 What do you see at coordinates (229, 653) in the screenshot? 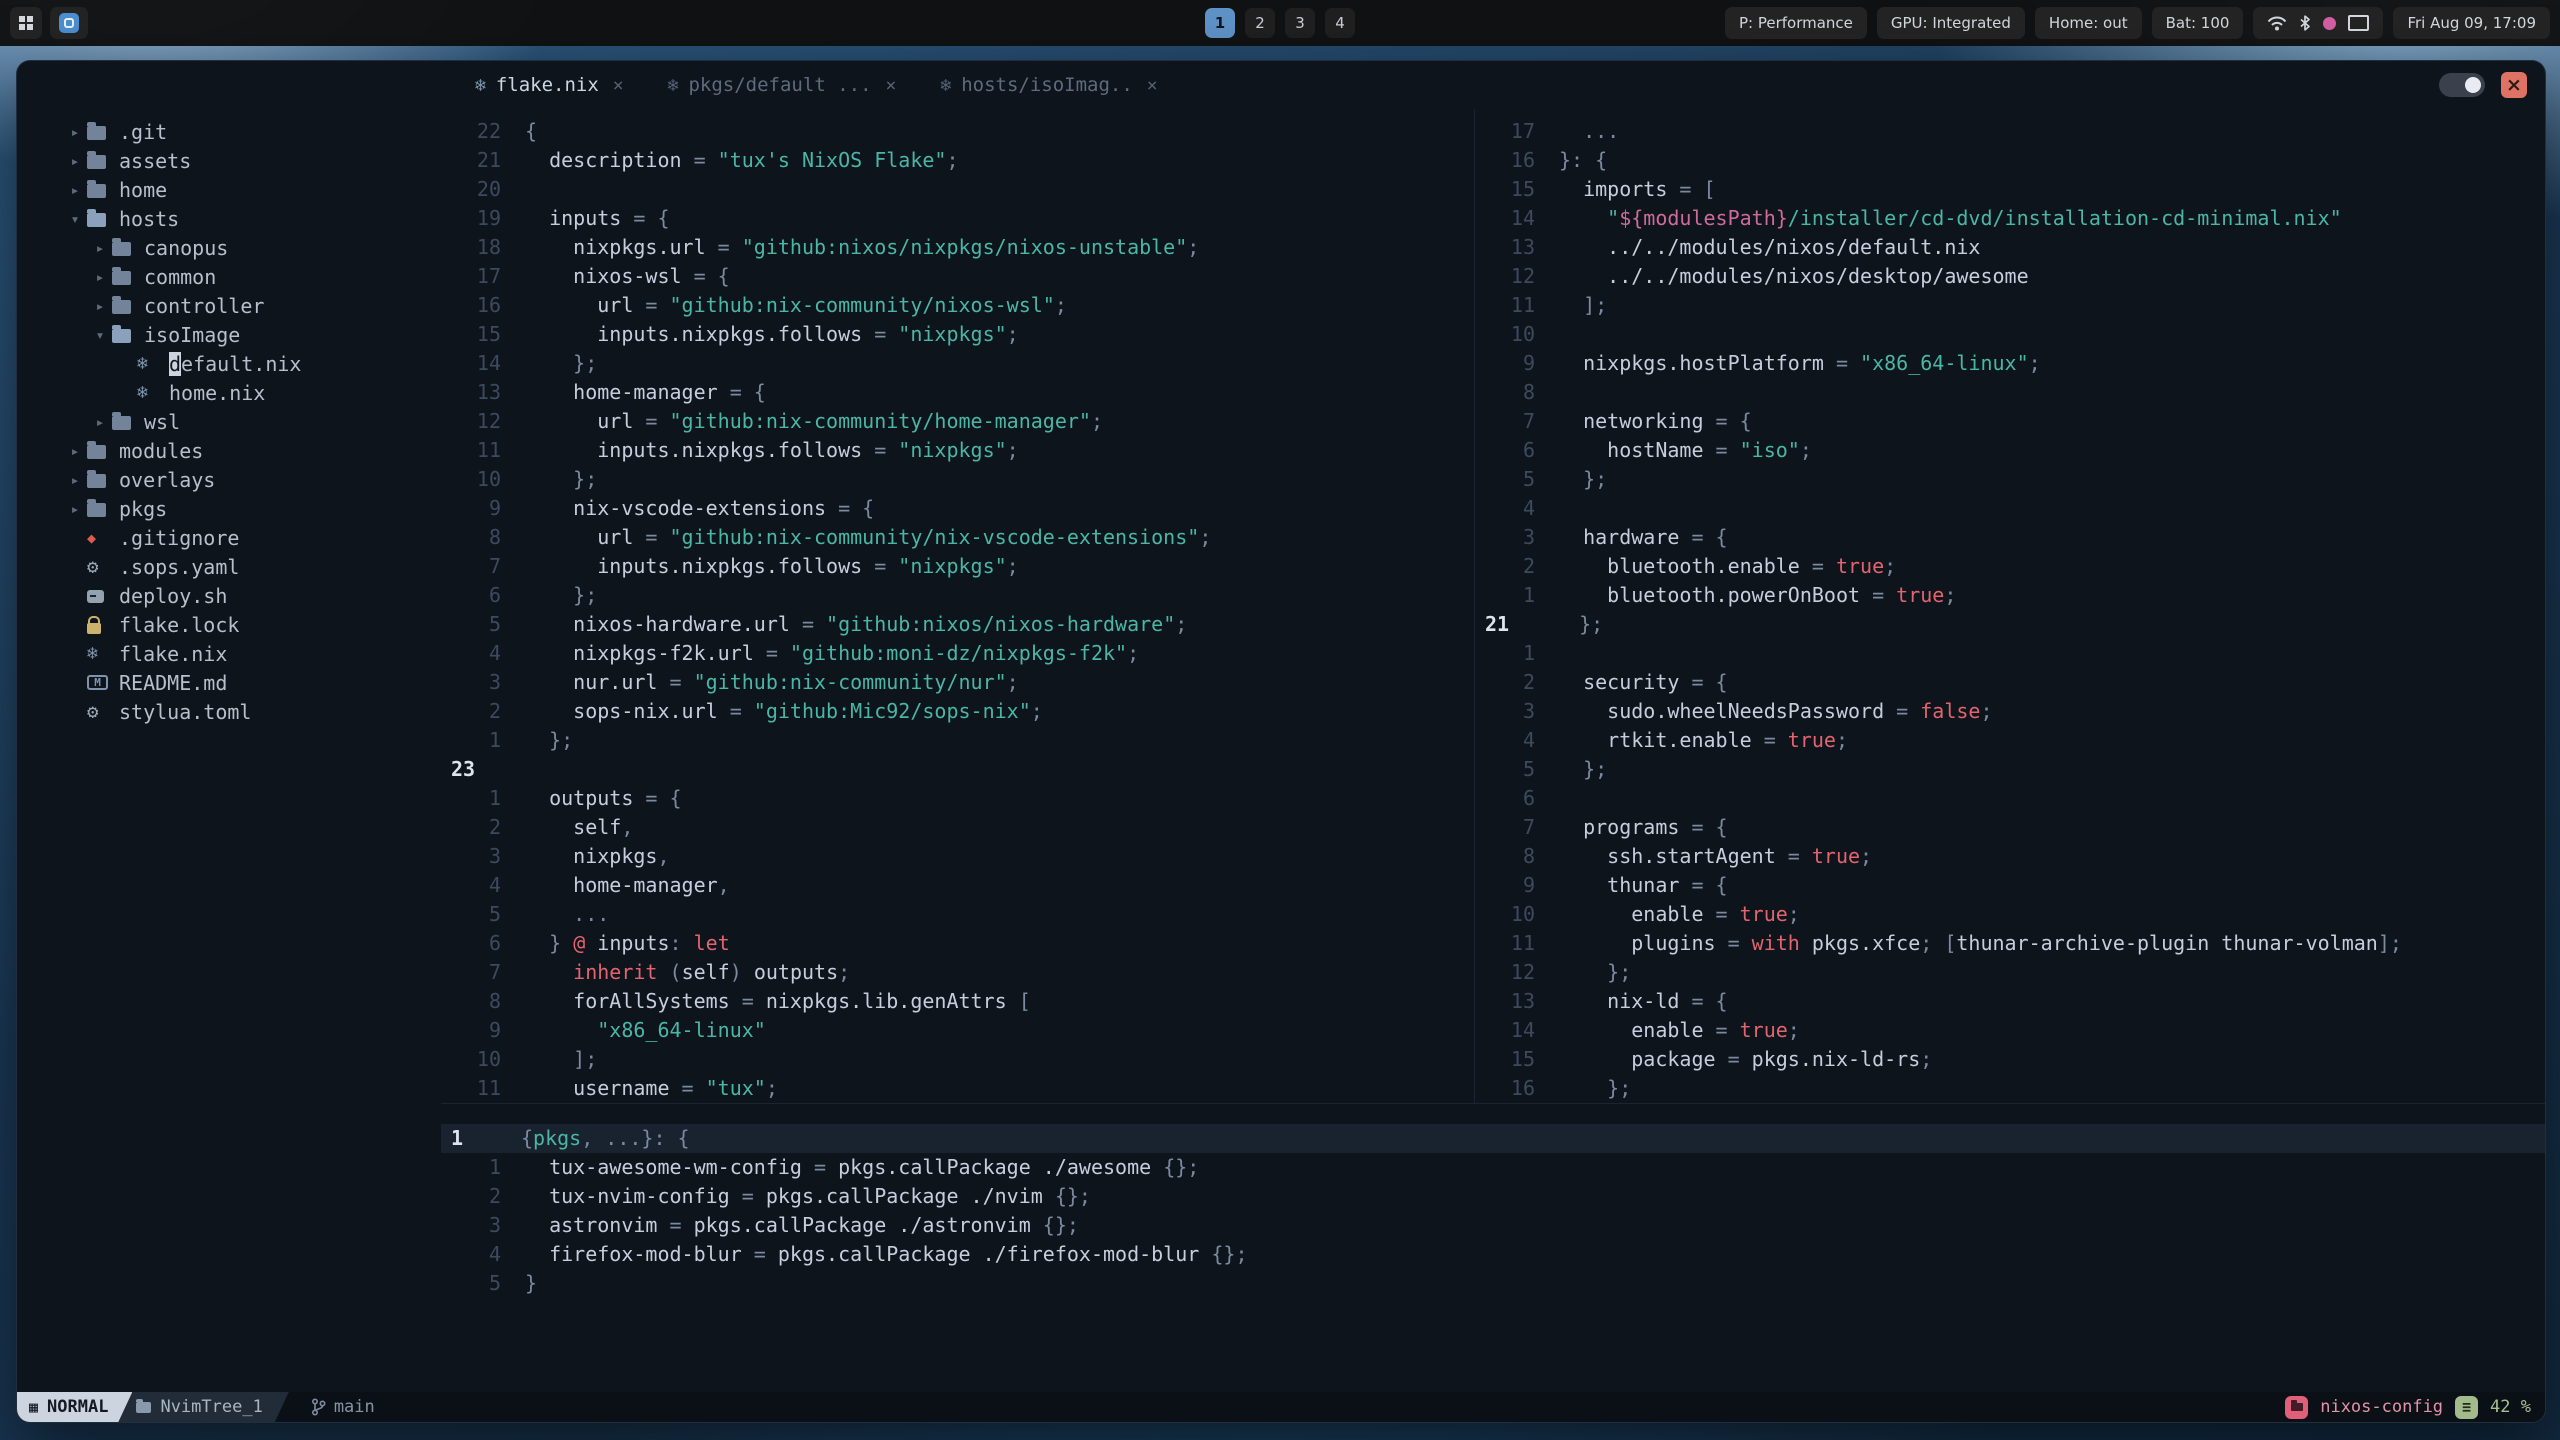
I see `tree-item-flake-nix: ❄ flake.nix` at bounding box center [229, 653].